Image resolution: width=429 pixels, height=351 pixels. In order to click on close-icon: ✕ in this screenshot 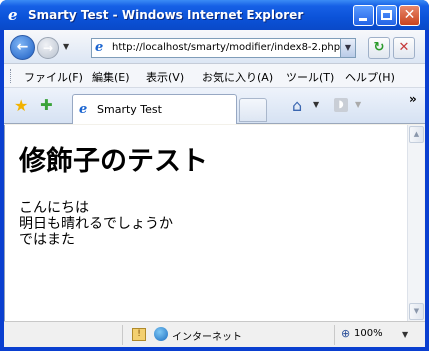, I will do `click(409, 15)`.